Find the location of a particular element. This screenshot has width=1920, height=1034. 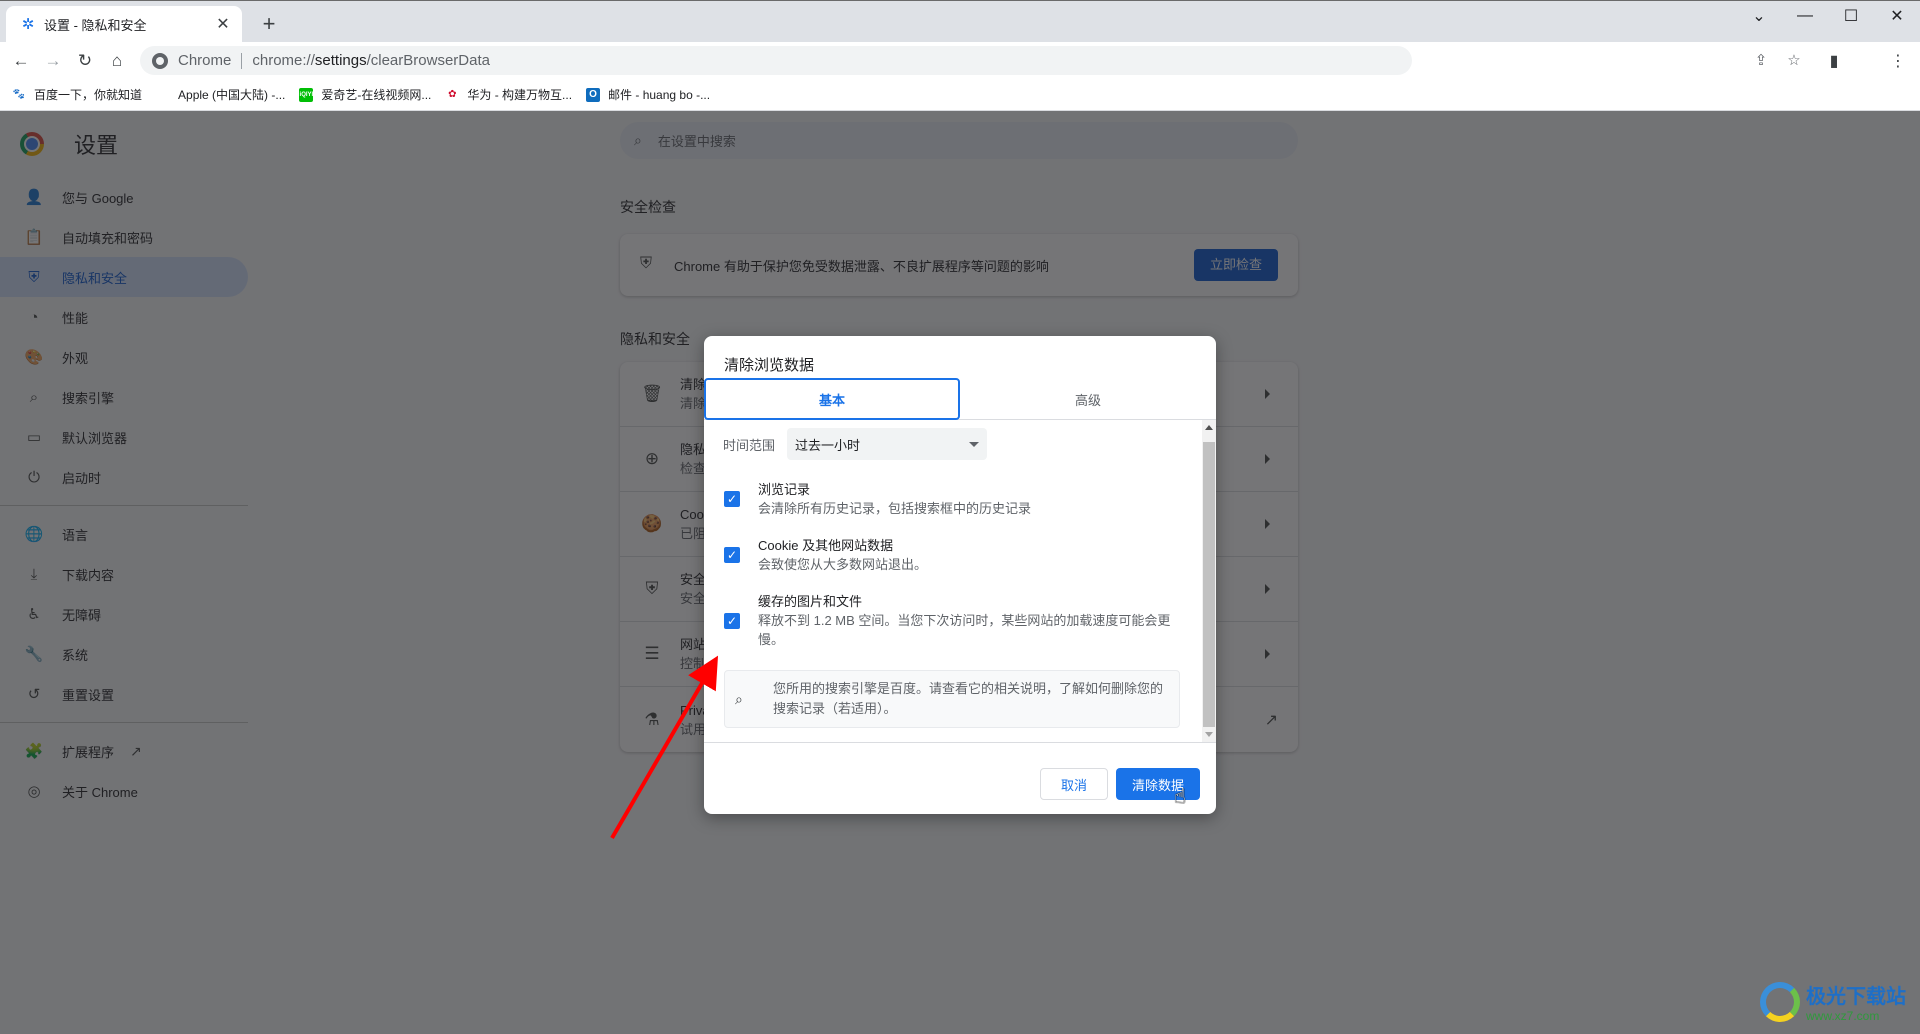

watermark-url: www.xz7.com is located at coordinates (1843, 1016).